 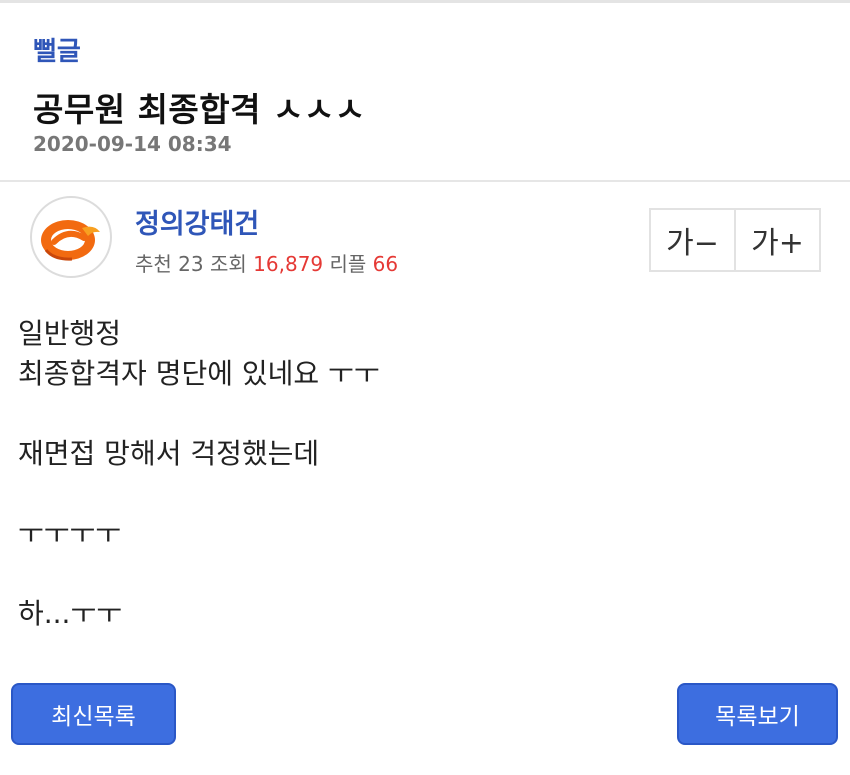 What do you see at coordinates (57, 49) in the screenshot?
I see `board-name: 뻘글` at bounding box center [57, 49].